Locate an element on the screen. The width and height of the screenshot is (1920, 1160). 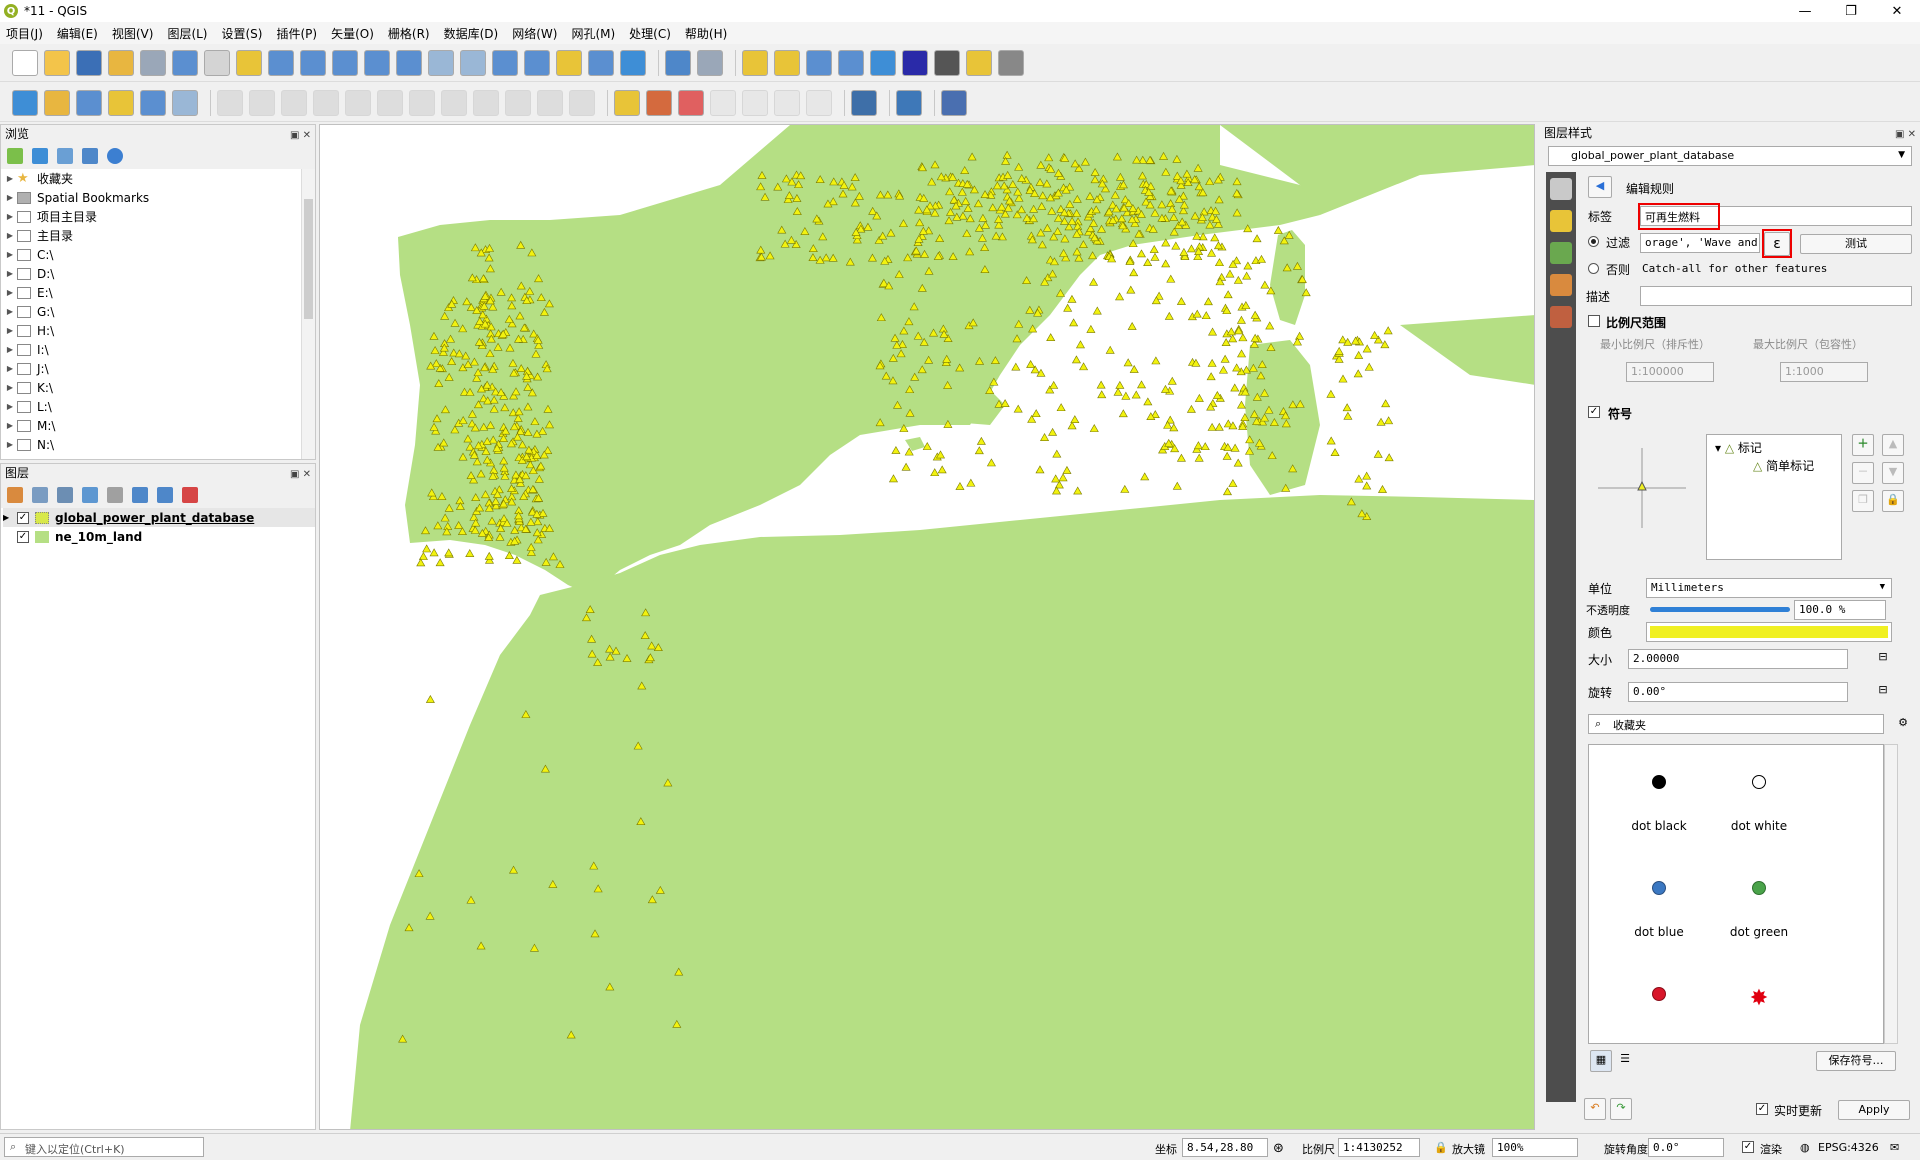
remove-symbol-layer-button: － is located at coordinates (1863, 473).